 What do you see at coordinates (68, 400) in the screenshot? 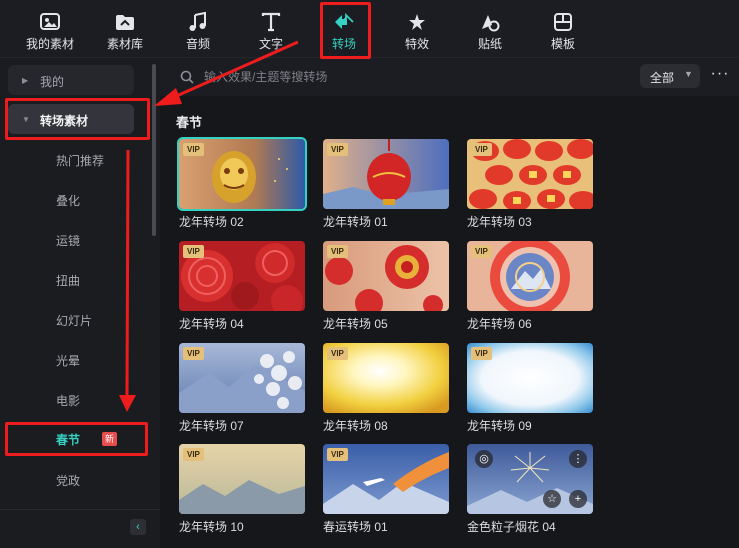
I see `sidebar-item-film: 电影` at bounding box center [68, 400].